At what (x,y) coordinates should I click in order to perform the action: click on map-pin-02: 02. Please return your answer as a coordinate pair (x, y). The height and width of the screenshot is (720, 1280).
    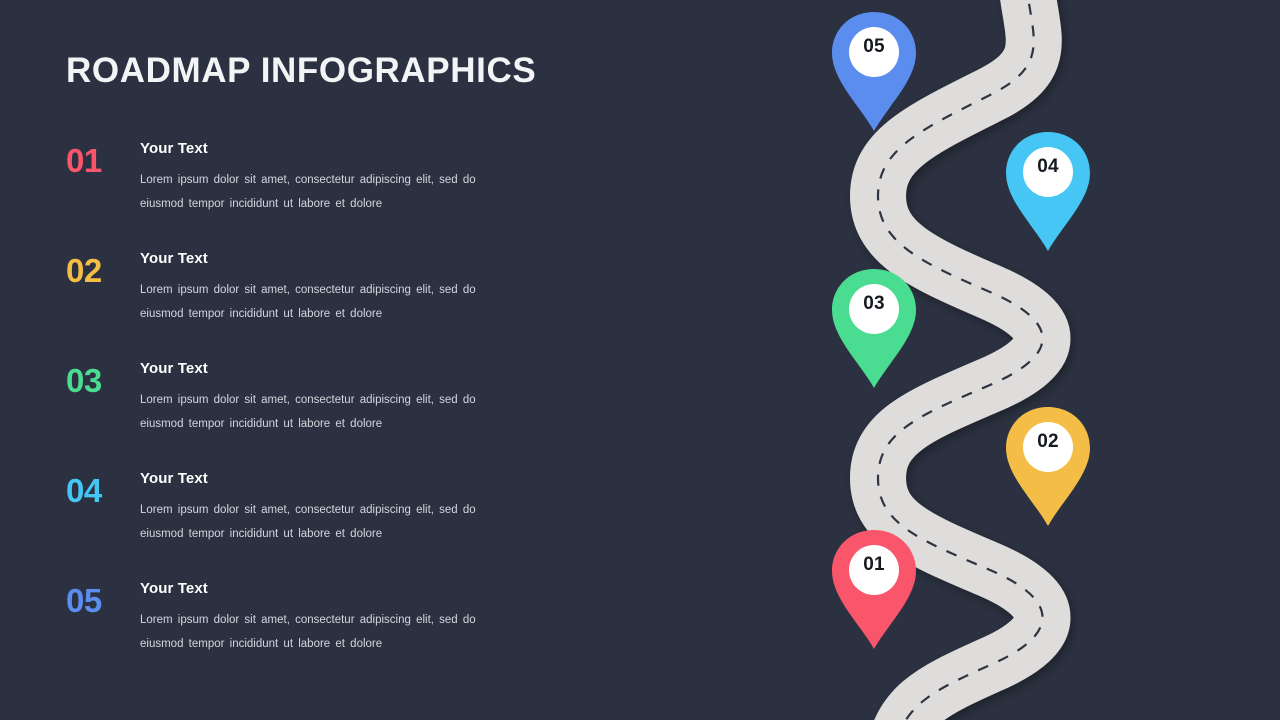
    Looking at the image, I should click on (1048, 467).